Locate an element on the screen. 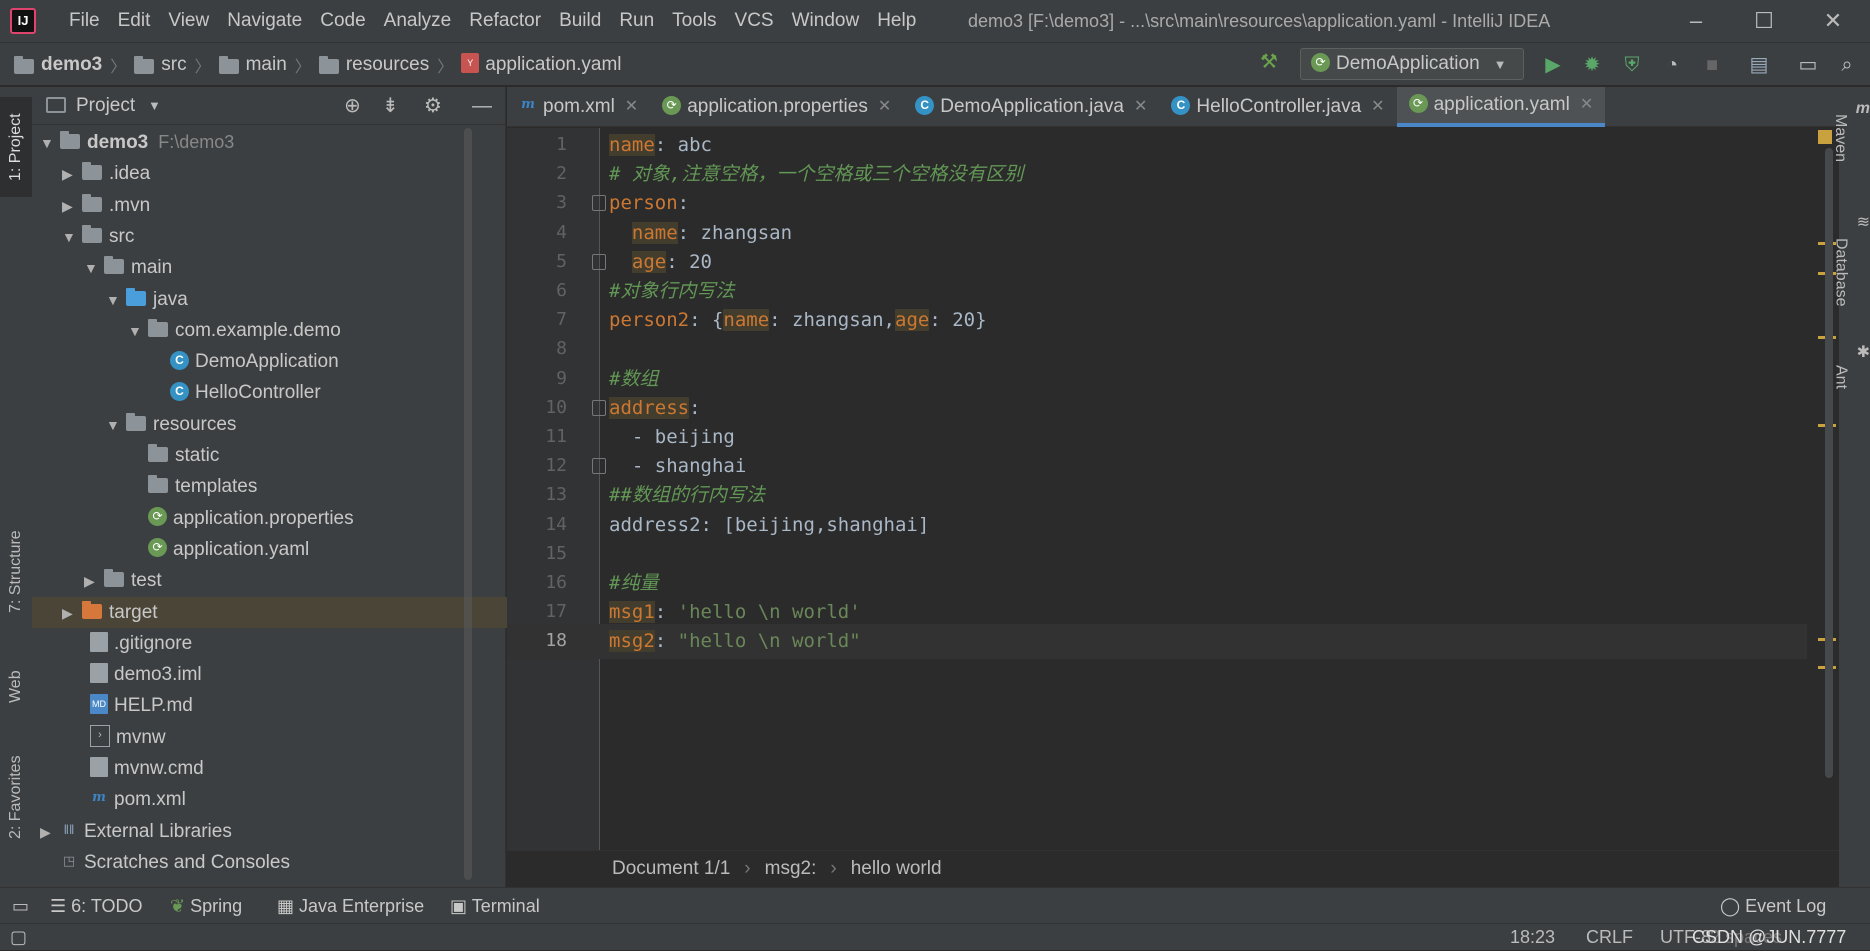 The width and height of the screenshot is (1870, 951). tree-item-external-libraries: ▶ ‖‖ External Libraries is located at coordinates (273, 831).